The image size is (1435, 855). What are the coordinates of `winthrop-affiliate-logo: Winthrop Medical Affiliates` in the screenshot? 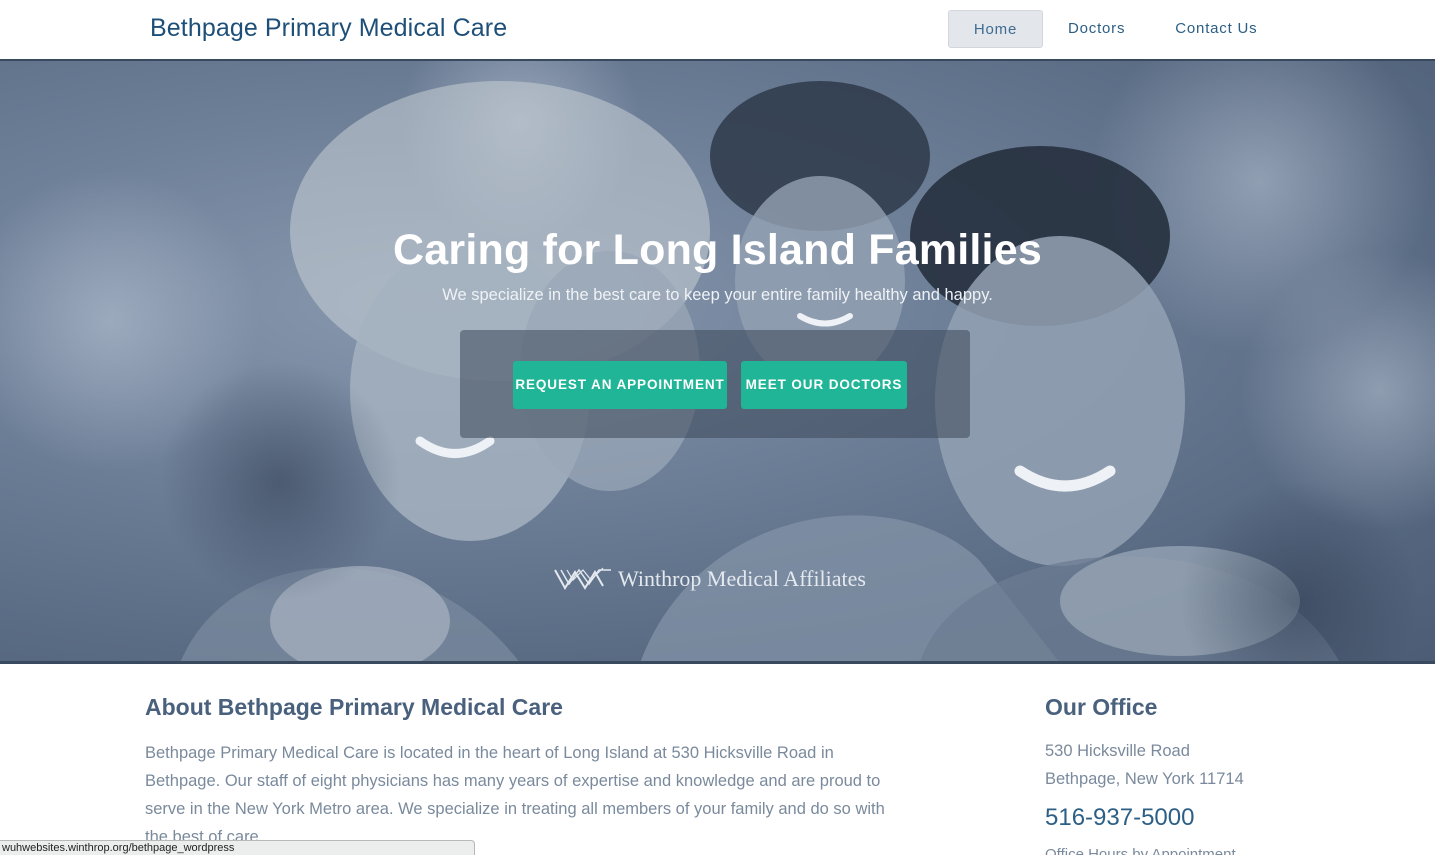 It's located at (709, 579).